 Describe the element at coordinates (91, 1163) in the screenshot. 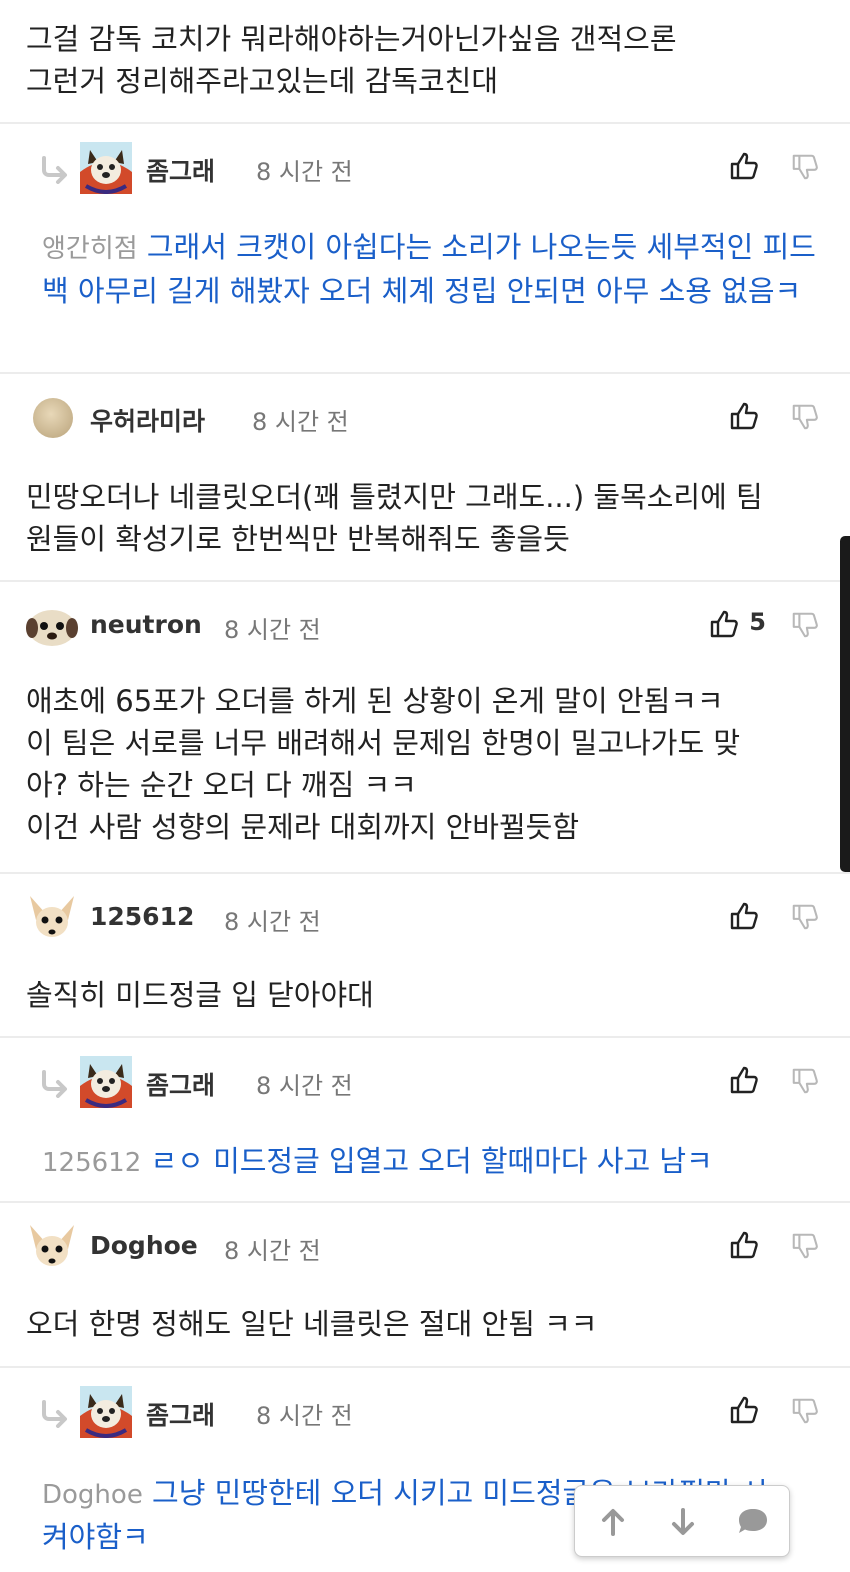

I see `reply-to-username: 125612` at that location.